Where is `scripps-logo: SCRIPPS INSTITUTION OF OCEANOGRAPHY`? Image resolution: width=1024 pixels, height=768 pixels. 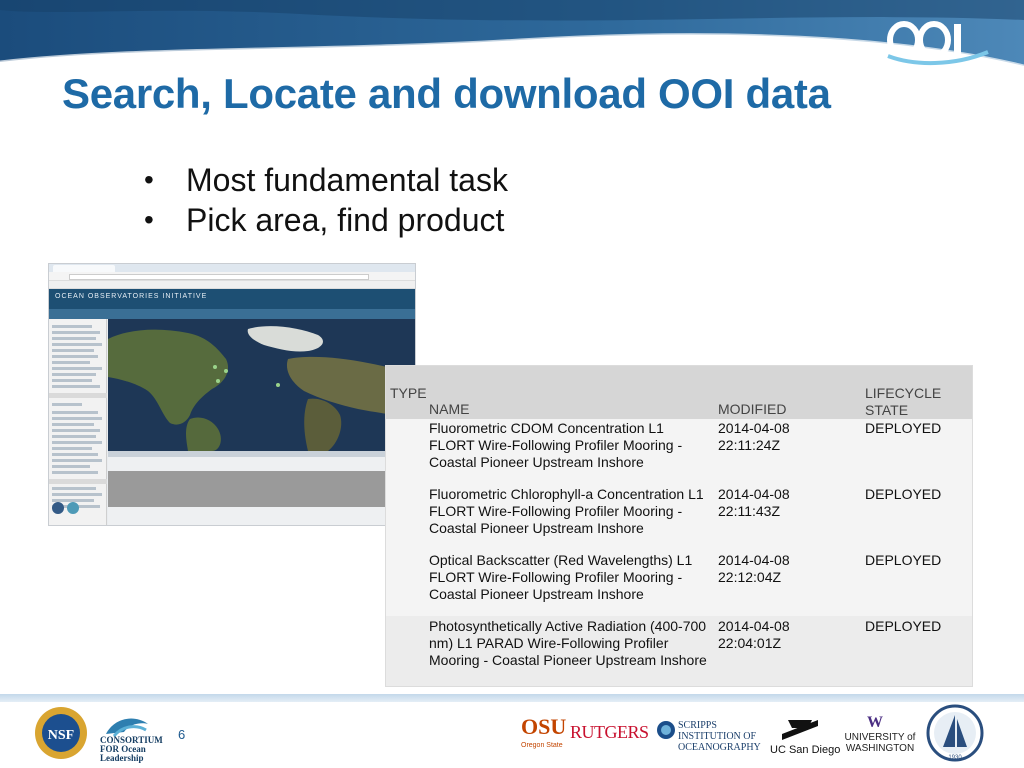 scripps-logo: SCRIPPS INSTITUTION OF OCEANOGRAPHY is located at coordinates (710, 735).